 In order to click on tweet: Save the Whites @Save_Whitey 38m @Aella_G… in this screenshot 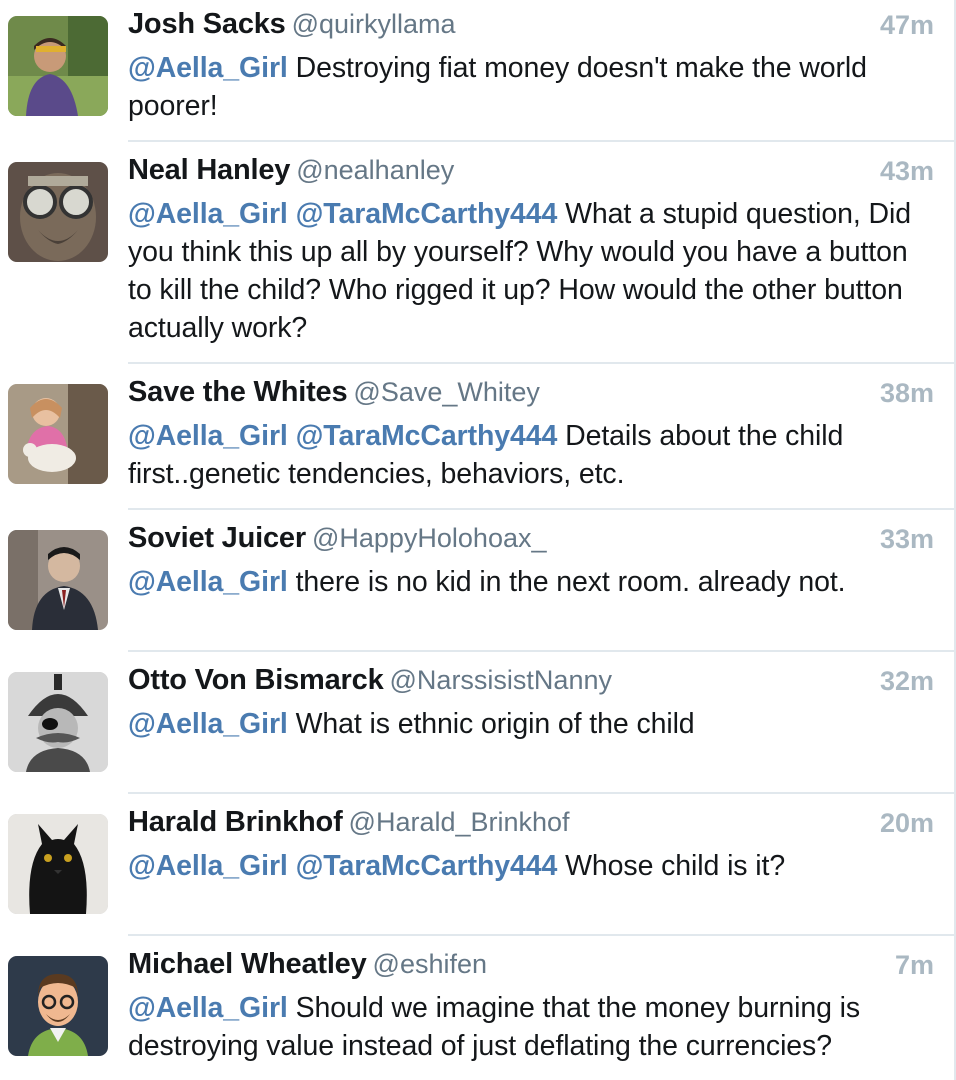, I will do `click(477, 437)`.